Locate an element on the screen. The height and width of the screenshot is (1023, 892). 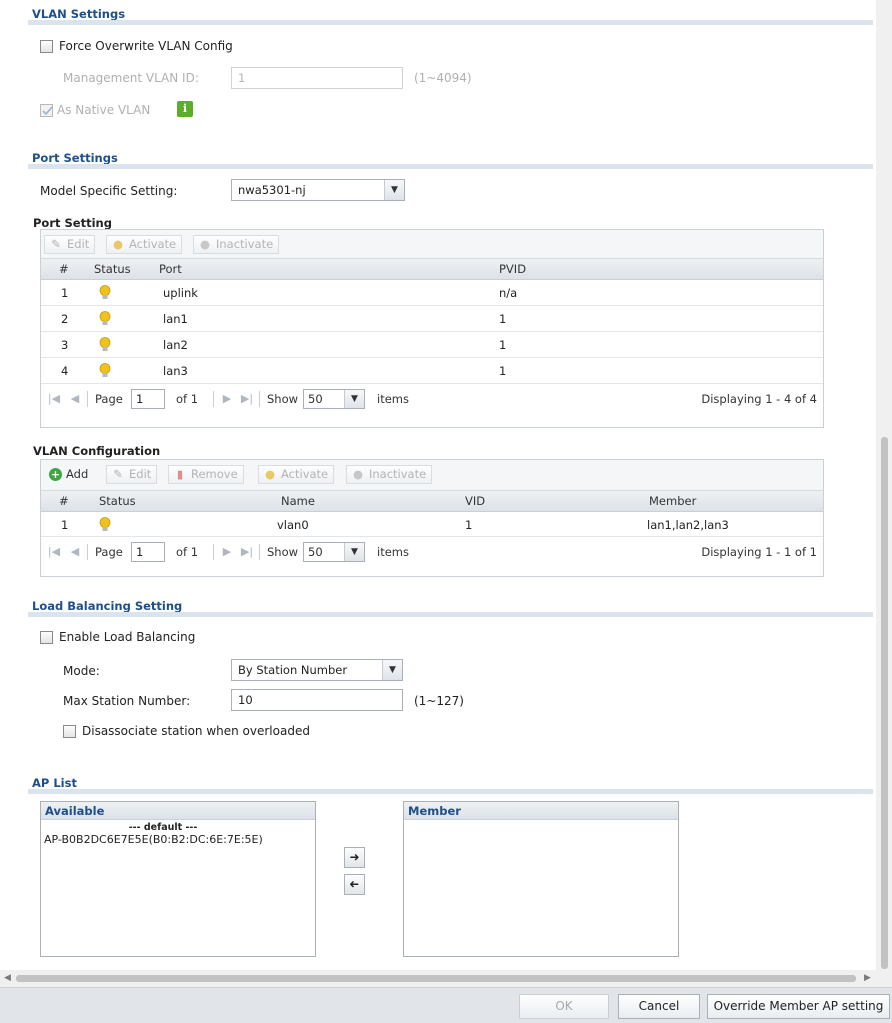
as-native-vlan-checkbox is located at coordinates (46, 110).